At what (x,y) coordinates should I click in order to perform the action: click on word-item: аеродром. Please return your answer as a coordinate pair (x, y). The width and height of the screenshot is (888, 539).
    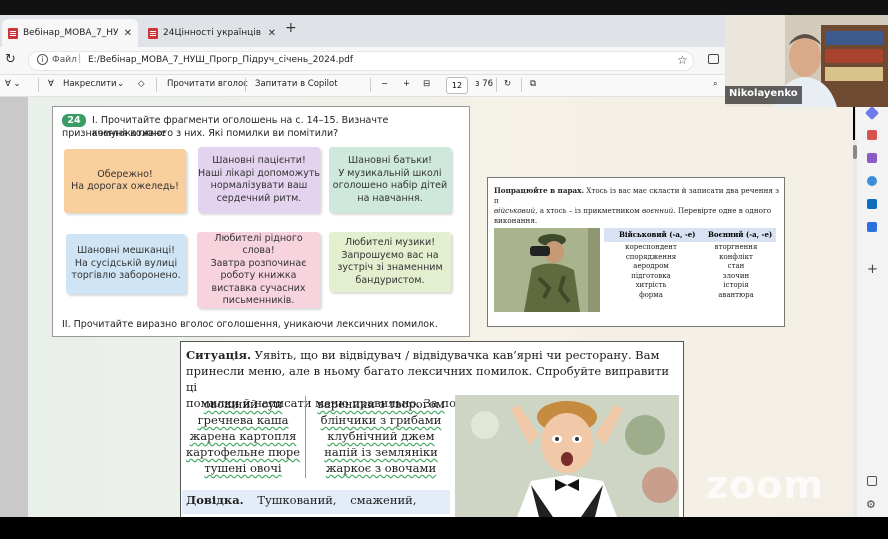
    Looking at the image, I should click on (651, 266).